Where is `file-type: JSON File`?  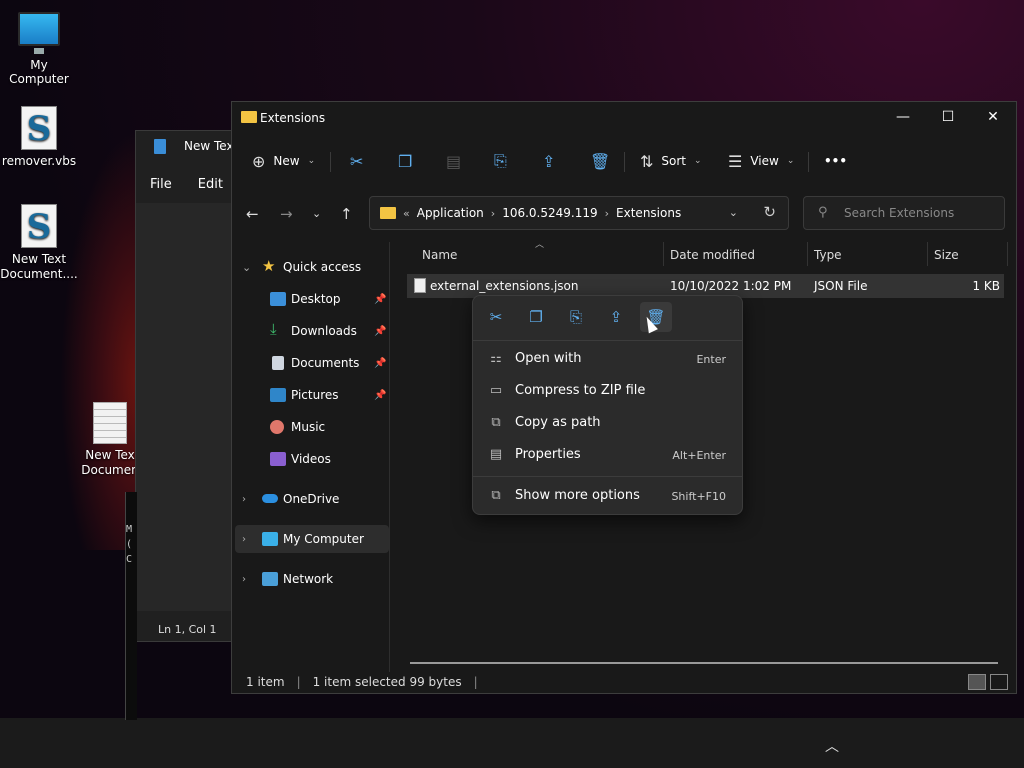 file-type: JSON File is located at coordinates (841, 286).